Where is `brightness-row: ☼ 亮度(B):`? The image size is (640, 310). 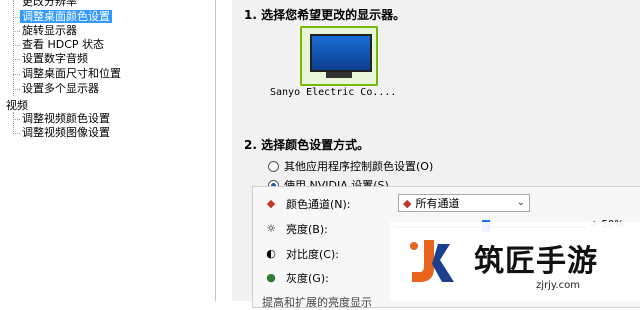 brightness-row: ☼ 亮度(B): is located at coordinates (296, 229).